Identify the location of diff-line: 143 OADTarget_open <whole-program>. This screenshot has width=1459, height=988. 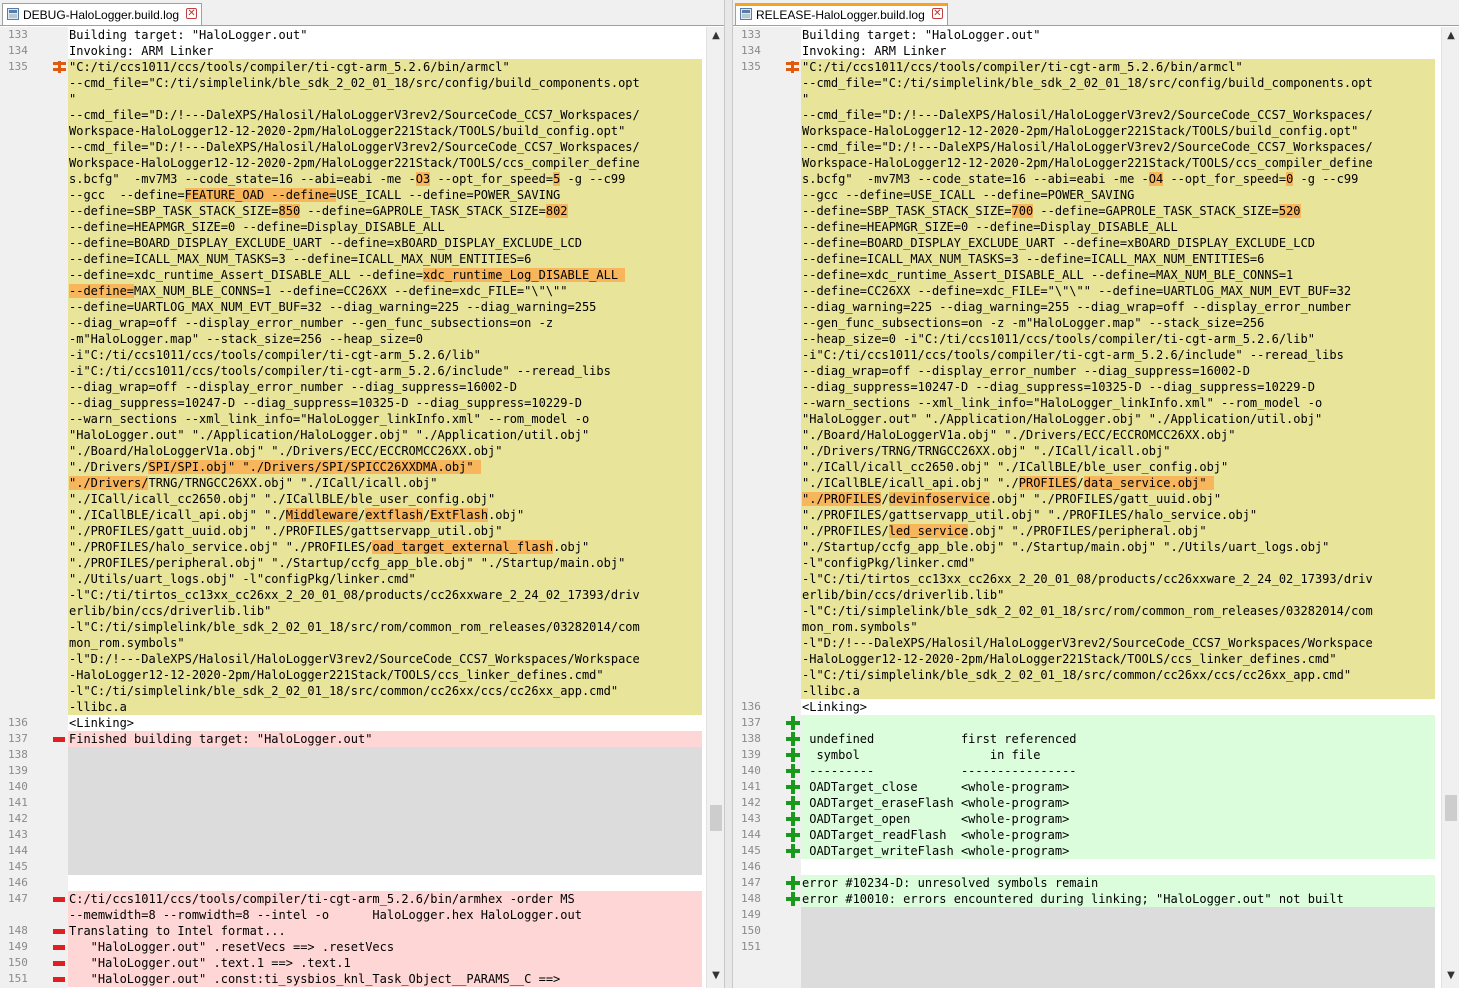
(1084, 819).